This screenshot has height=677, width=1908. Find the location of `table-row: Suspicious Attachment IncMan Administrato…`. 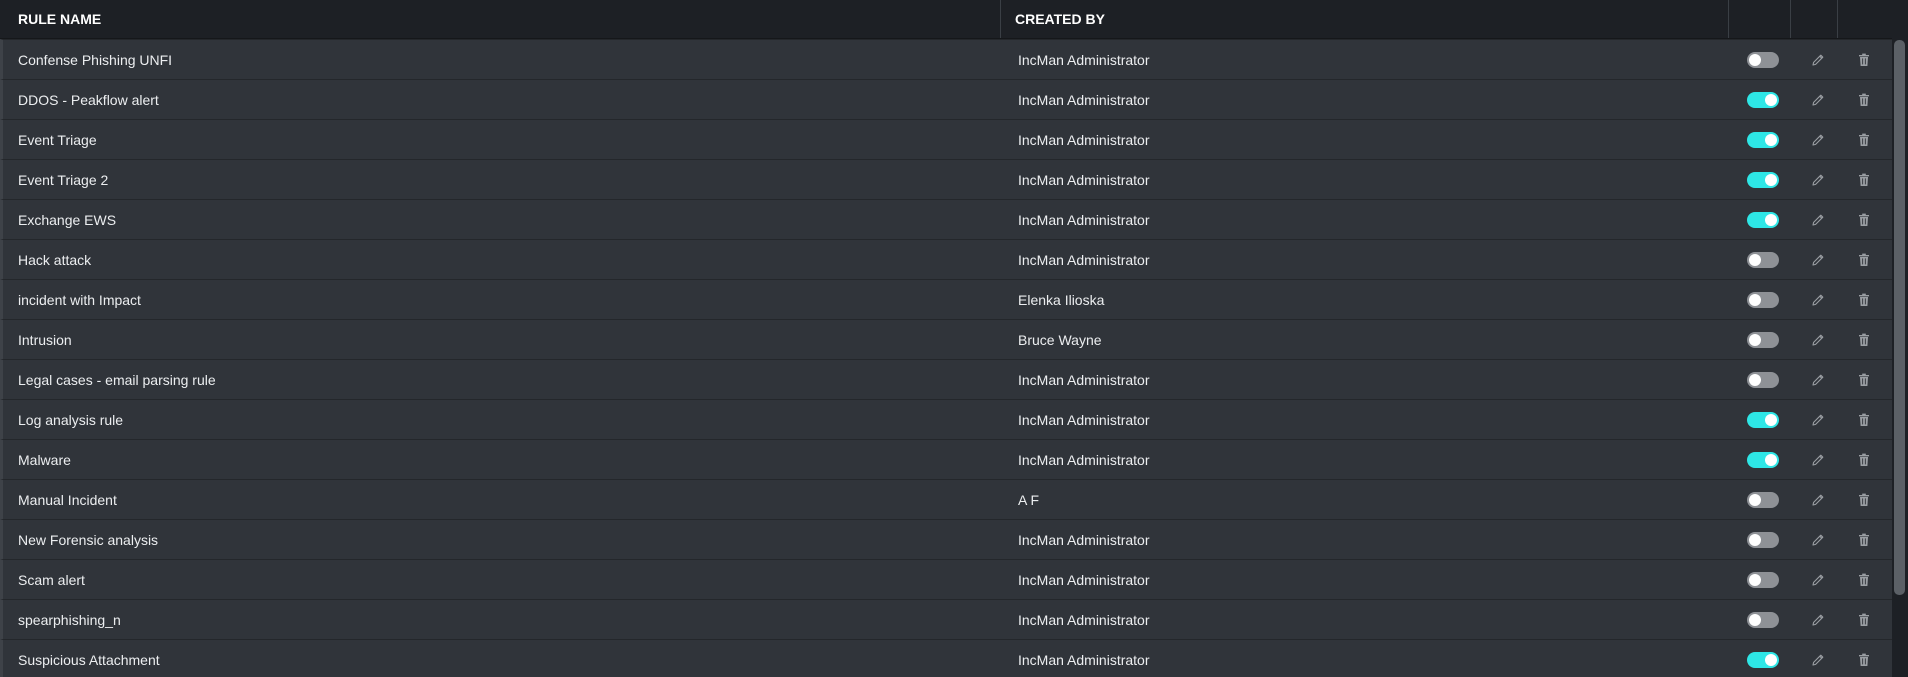

table-row: Suspicious Attachment IncMan Administrato… is located at coordinates (946, 658).